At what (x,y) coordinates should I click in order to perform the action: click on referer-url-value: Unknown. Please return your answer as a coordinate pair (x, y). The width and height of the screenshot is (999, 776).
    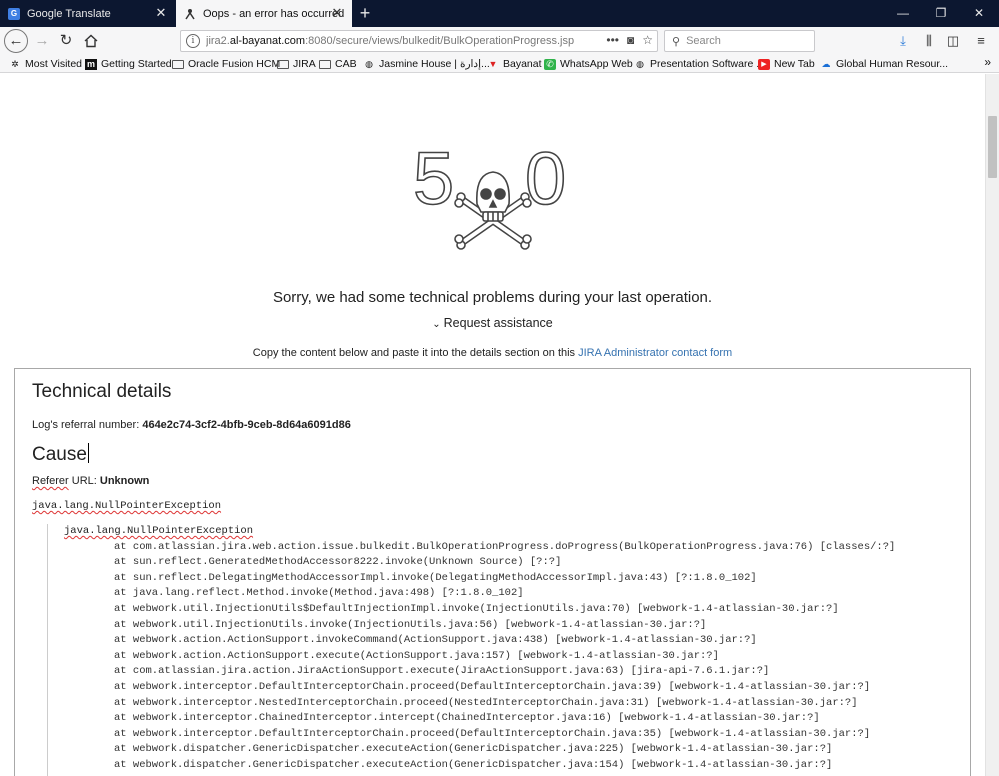
    Looking at the image, I should click on (124, 481).